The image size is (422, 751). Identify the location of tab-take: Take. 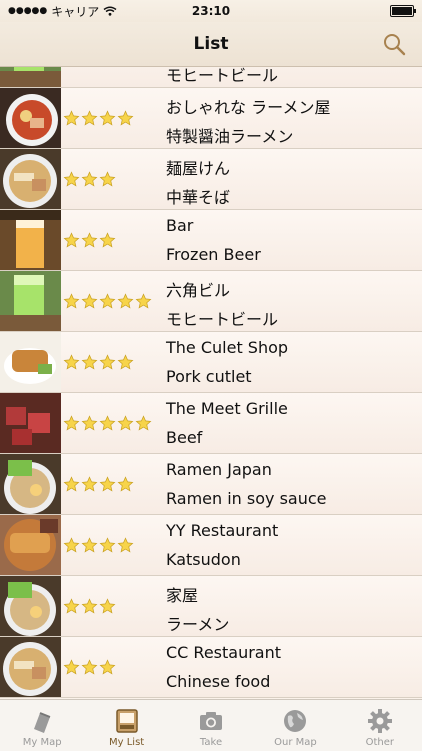
(211, 725).